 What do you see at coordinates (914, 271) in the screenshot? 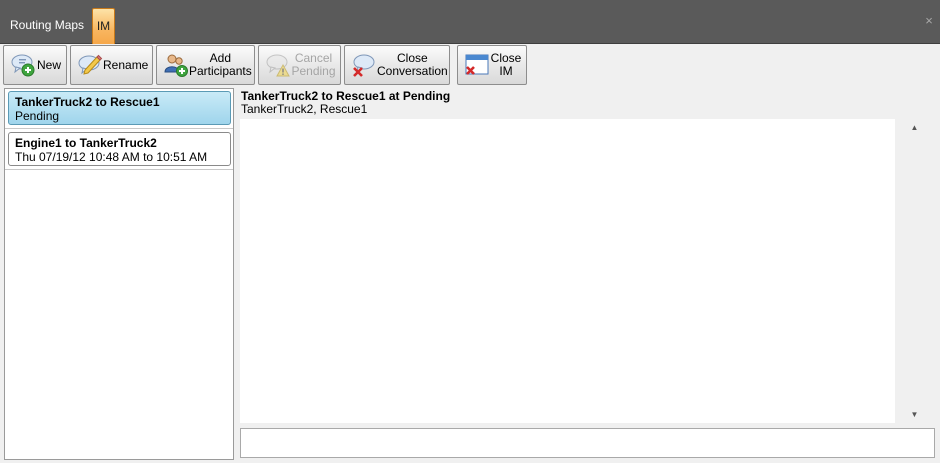
I see `message-scrollbar: ▲ ▼` at bounding box center [914, 271].